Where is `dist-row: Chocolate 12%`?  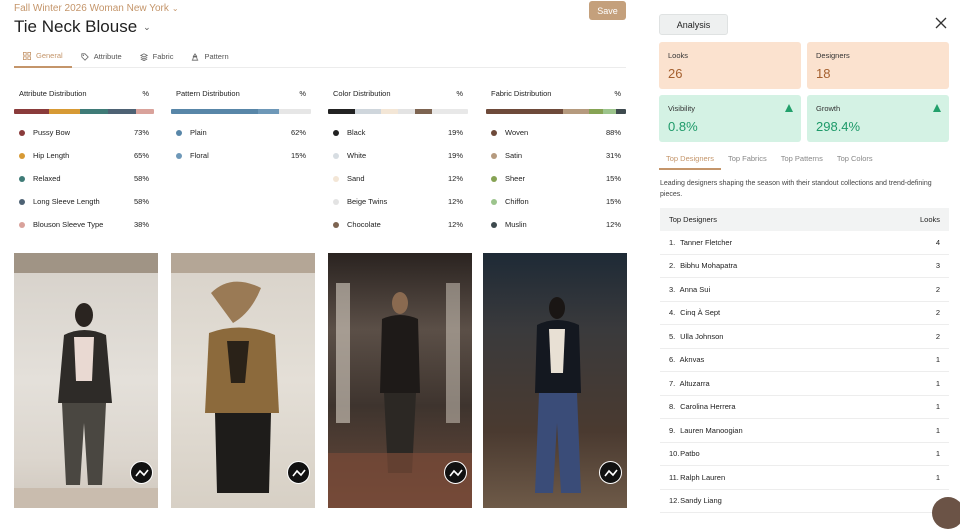
dist-row: Chocolate 12% is located at coordinates (398, 224).